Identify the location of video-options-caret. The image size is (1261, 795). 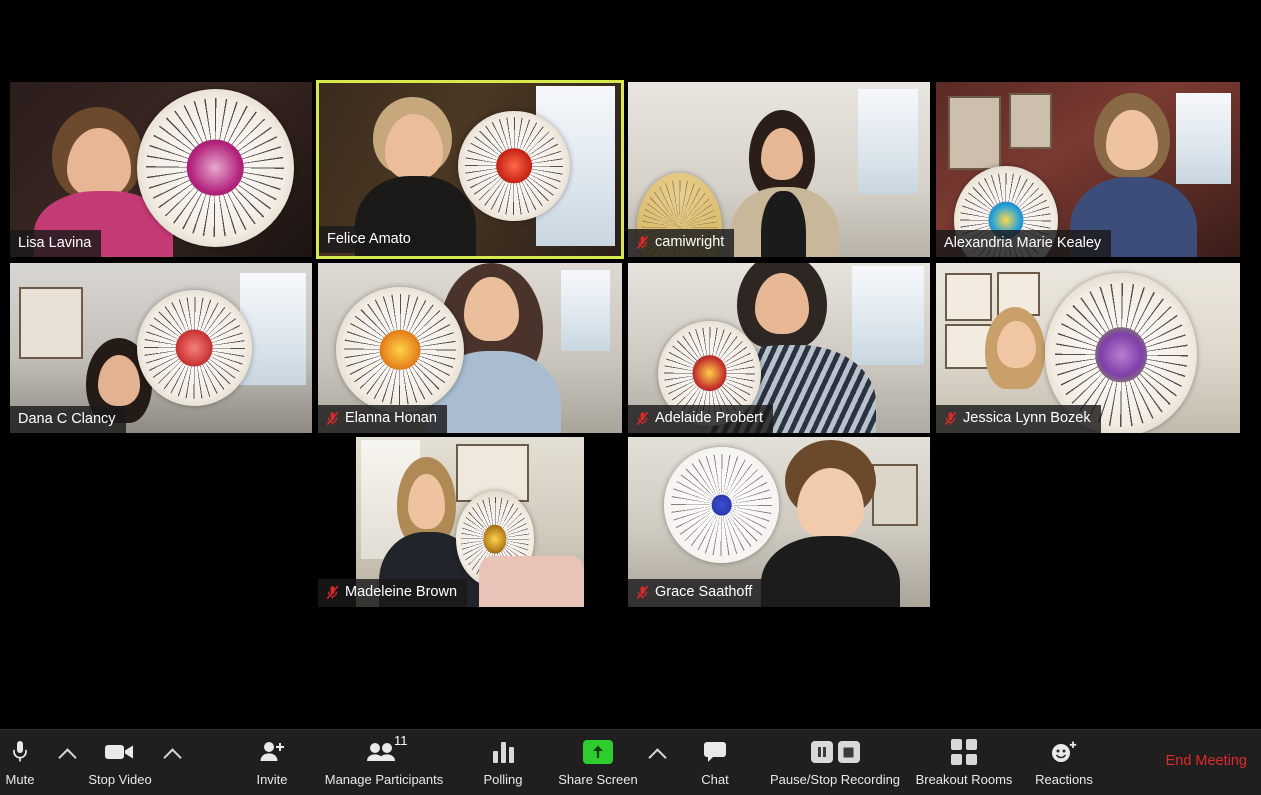
(172, 762).